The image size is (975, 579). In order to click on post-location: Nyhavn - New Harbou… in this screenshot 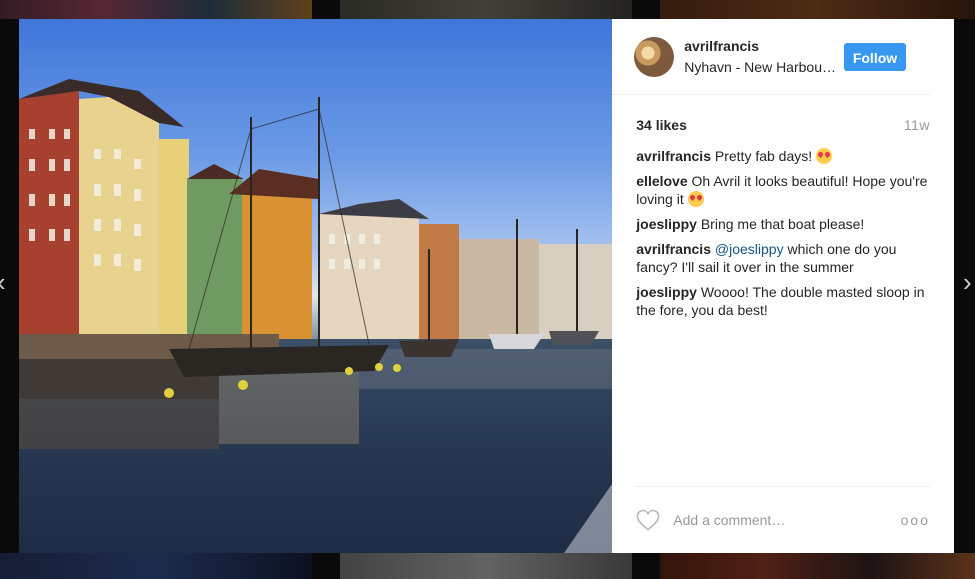, I will do `click(760, 67)`.